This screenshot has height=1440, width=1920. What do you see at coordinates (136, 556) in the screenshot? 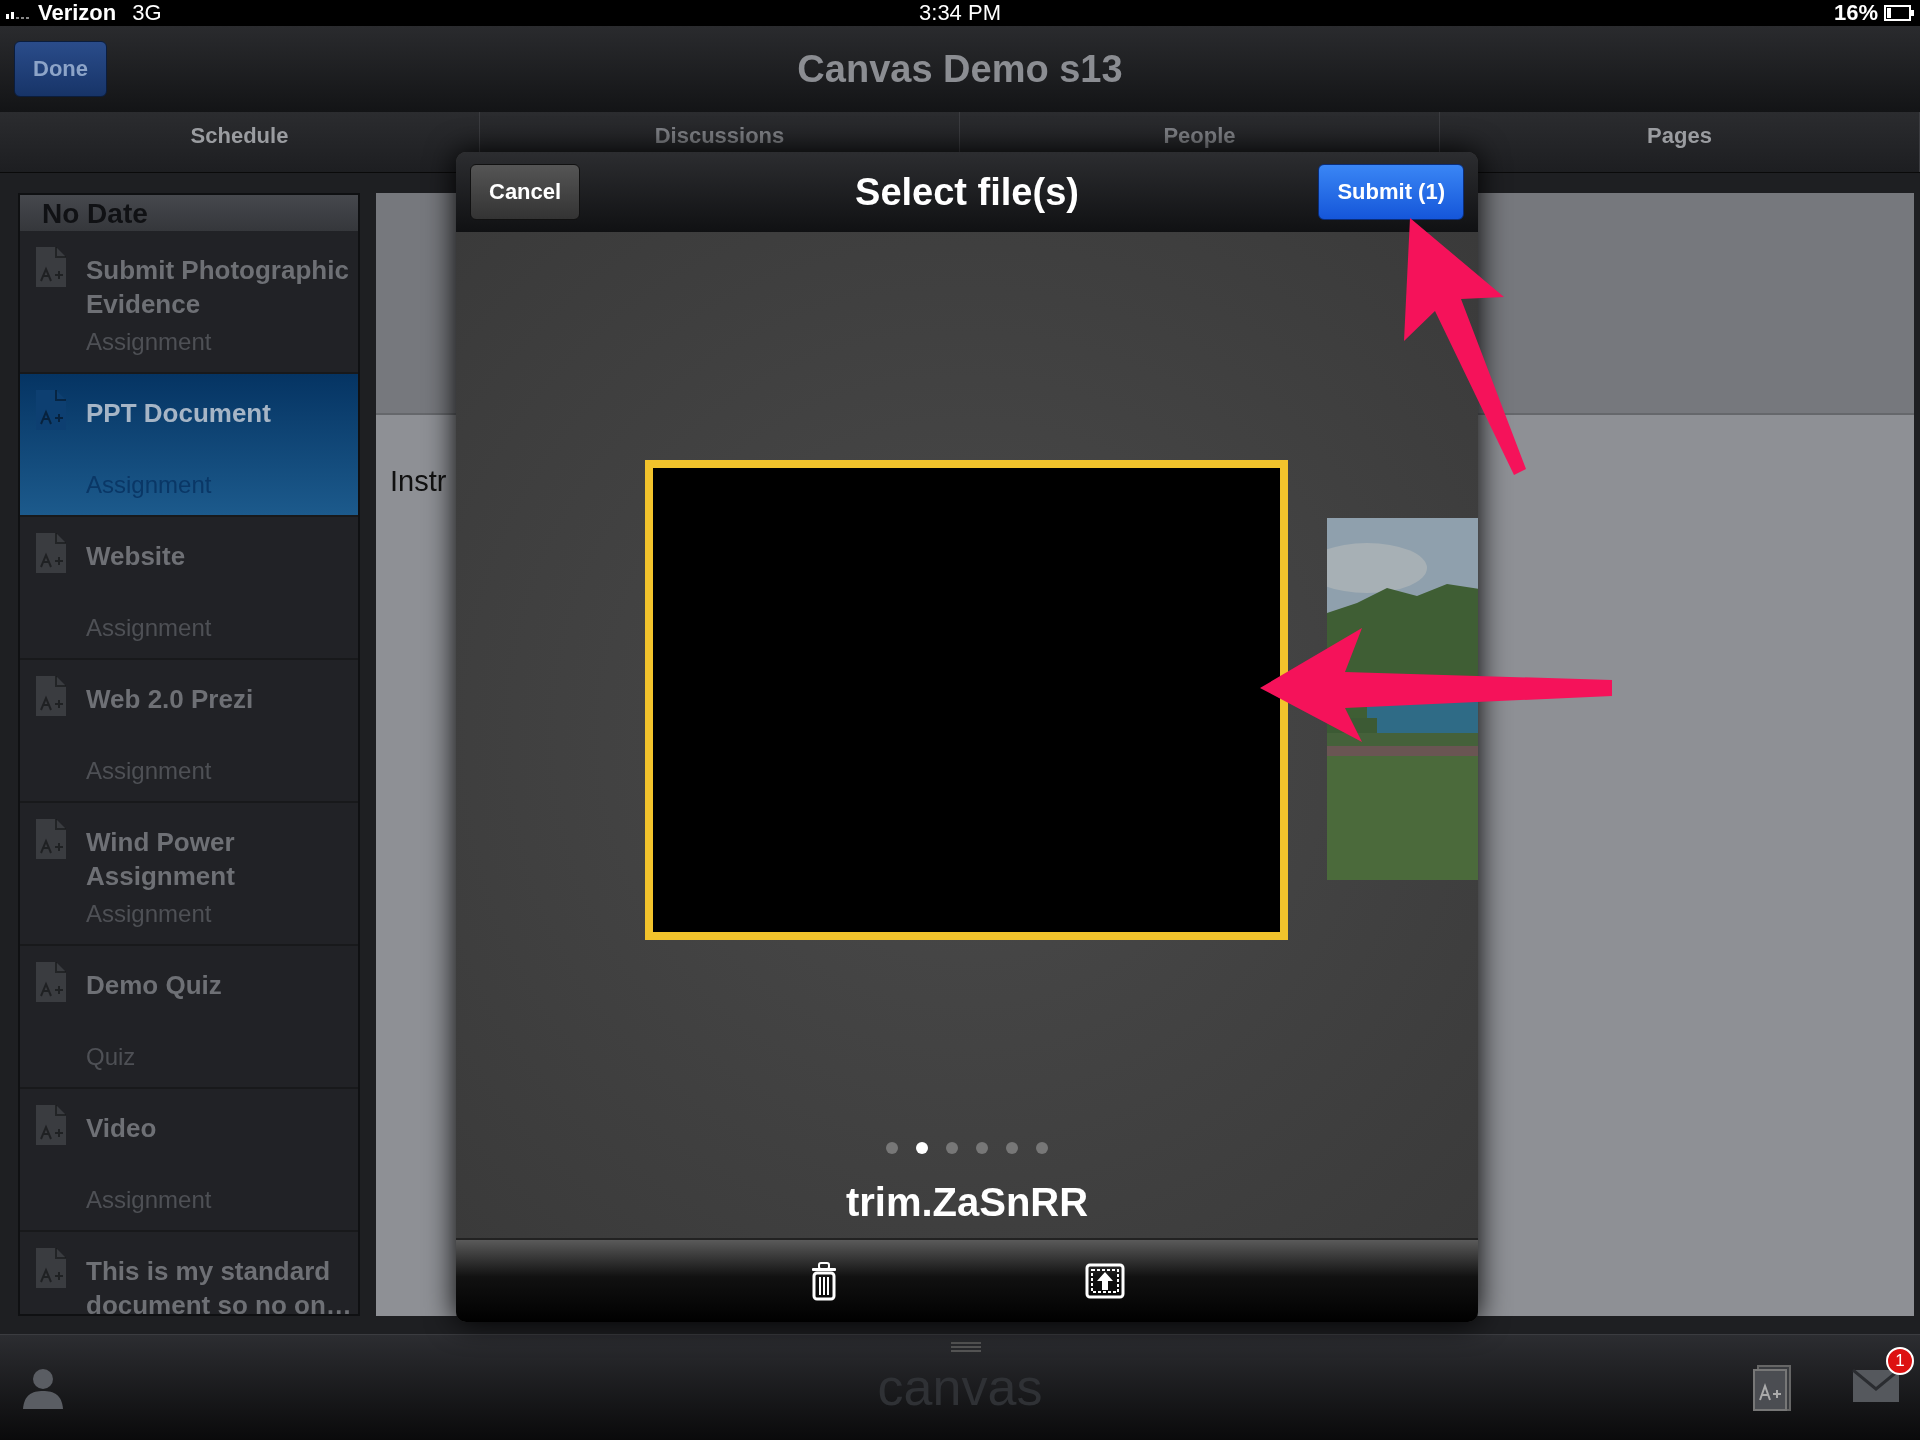
I see `item-title: Website` at bounding box center [136, 556].